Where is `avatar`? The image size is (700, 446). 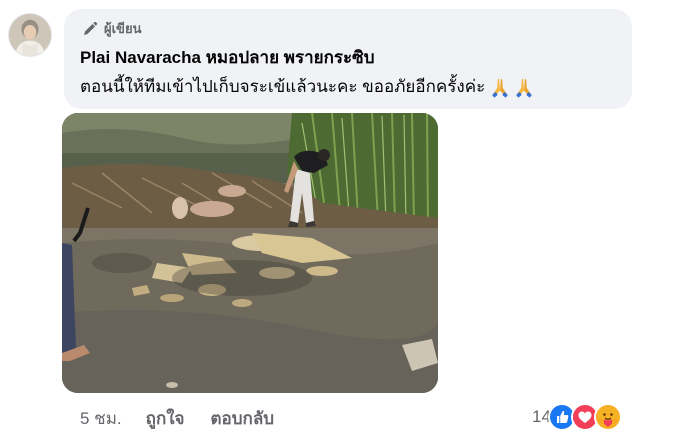
avatar is located at coordinates (30, 35).